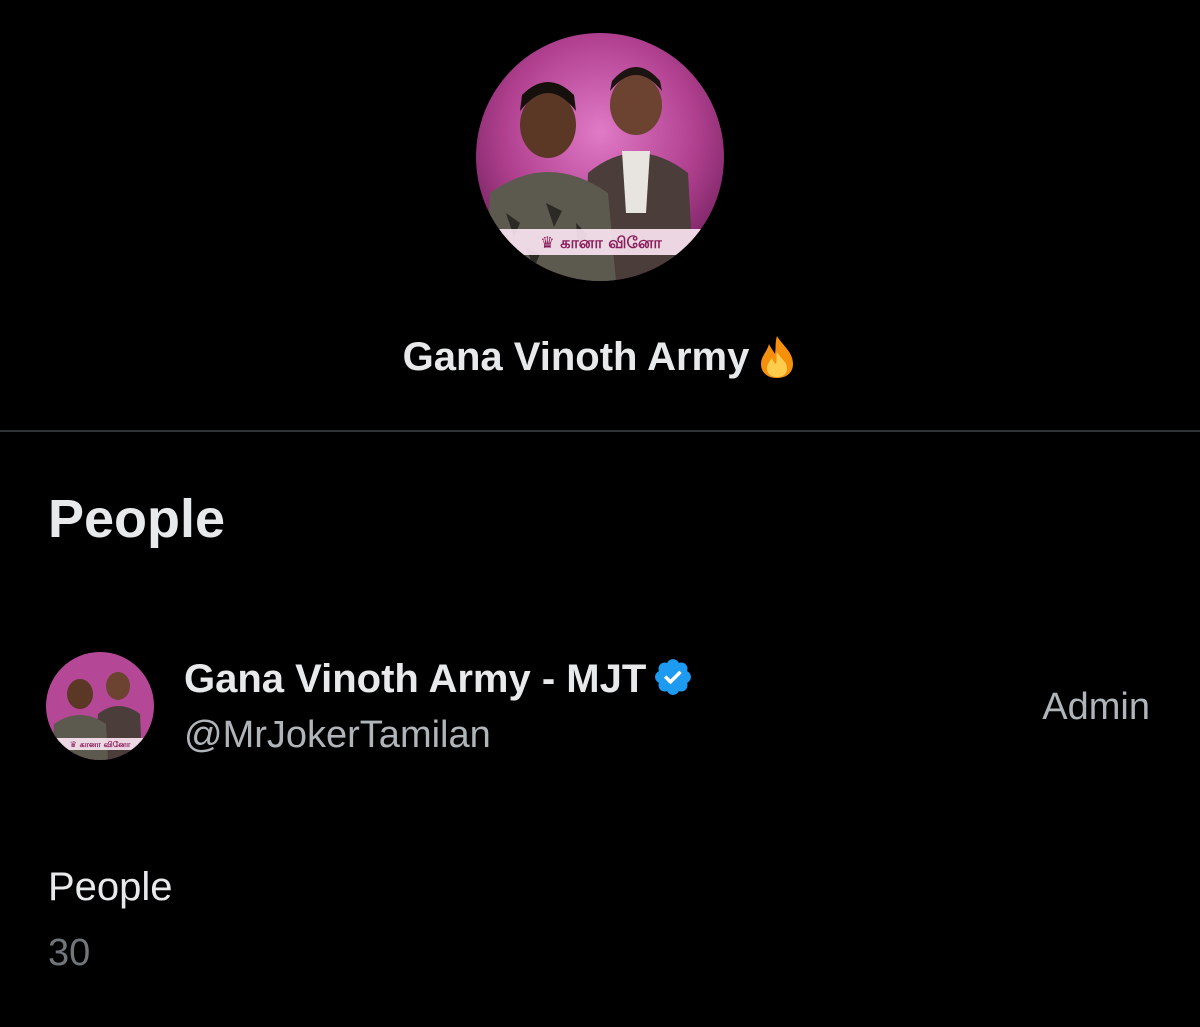  I want to click on people-section-heading: People, so click(137, 519).